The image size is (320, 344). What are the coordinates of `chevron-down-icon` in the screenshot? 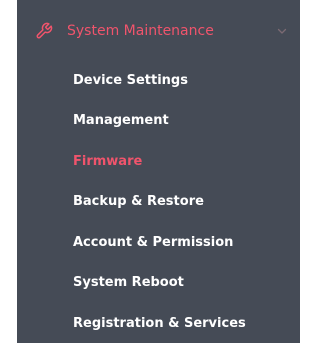 It's located at (282, 31).